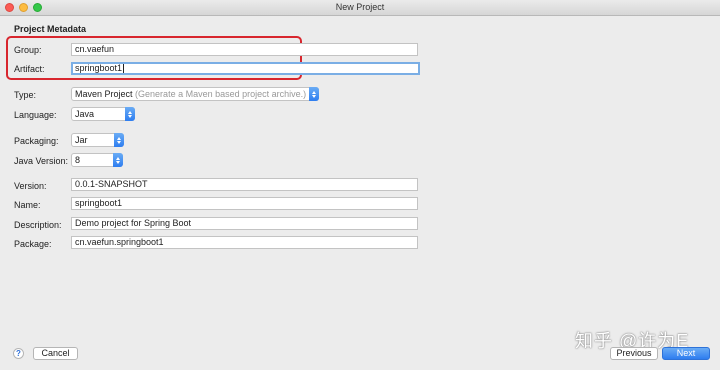 This screenshot has height=370, width=720. What do you see at coordinates (27, 205) in the screenshot?
I see `name-label: Name:` at bounding box center [27, 205].